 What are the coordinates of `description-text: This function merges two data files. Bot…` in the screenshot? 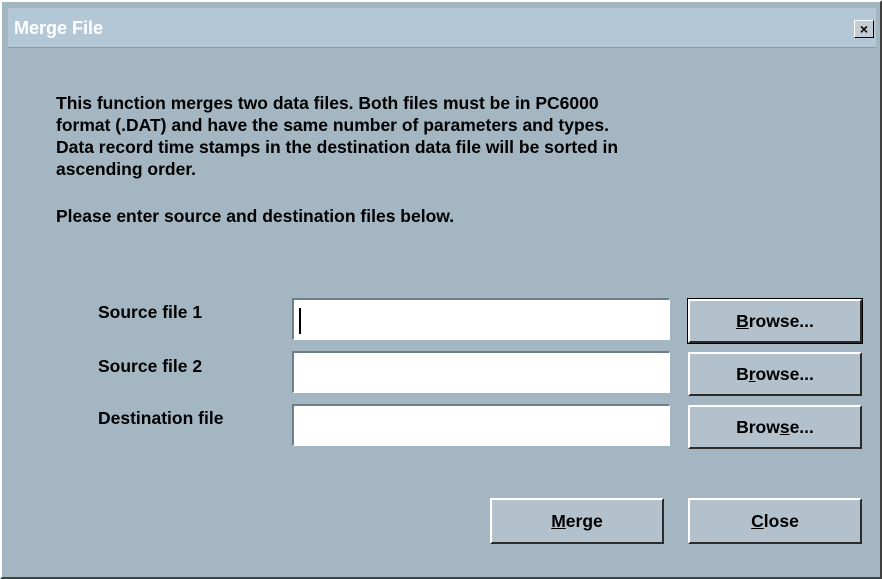 It's located at (446, 136).